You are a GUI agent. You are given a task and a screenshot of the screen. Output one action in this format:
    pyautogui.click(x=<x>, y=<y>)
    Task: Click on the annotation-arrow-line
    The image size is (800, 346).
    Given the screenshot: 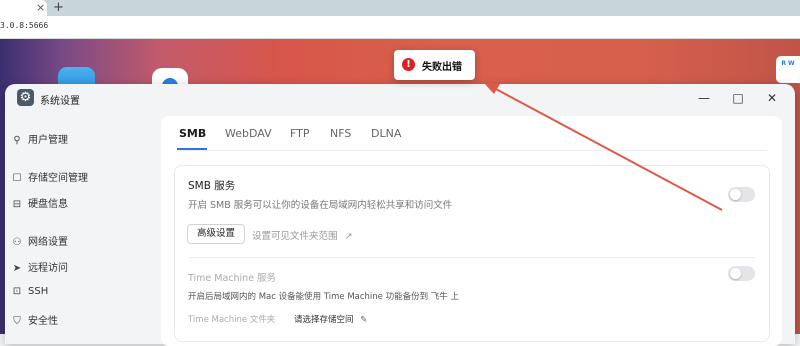 What is the action you would take?
    pyautogui.click(x=608, y=149)
    